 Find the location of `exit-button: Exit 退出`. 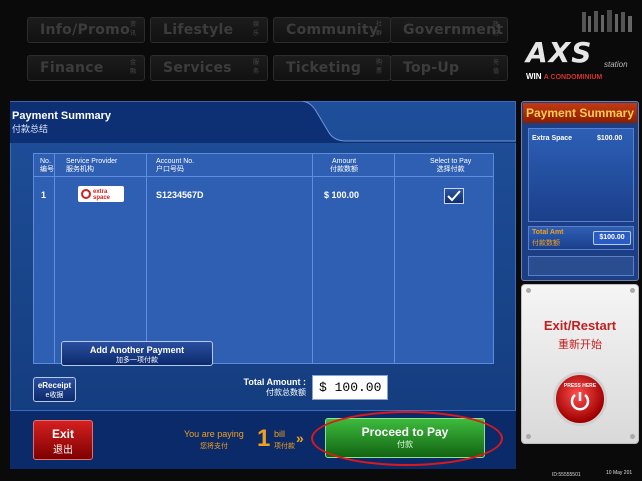

exit-button: Exit 退出 is located at coordinates (63, 440).